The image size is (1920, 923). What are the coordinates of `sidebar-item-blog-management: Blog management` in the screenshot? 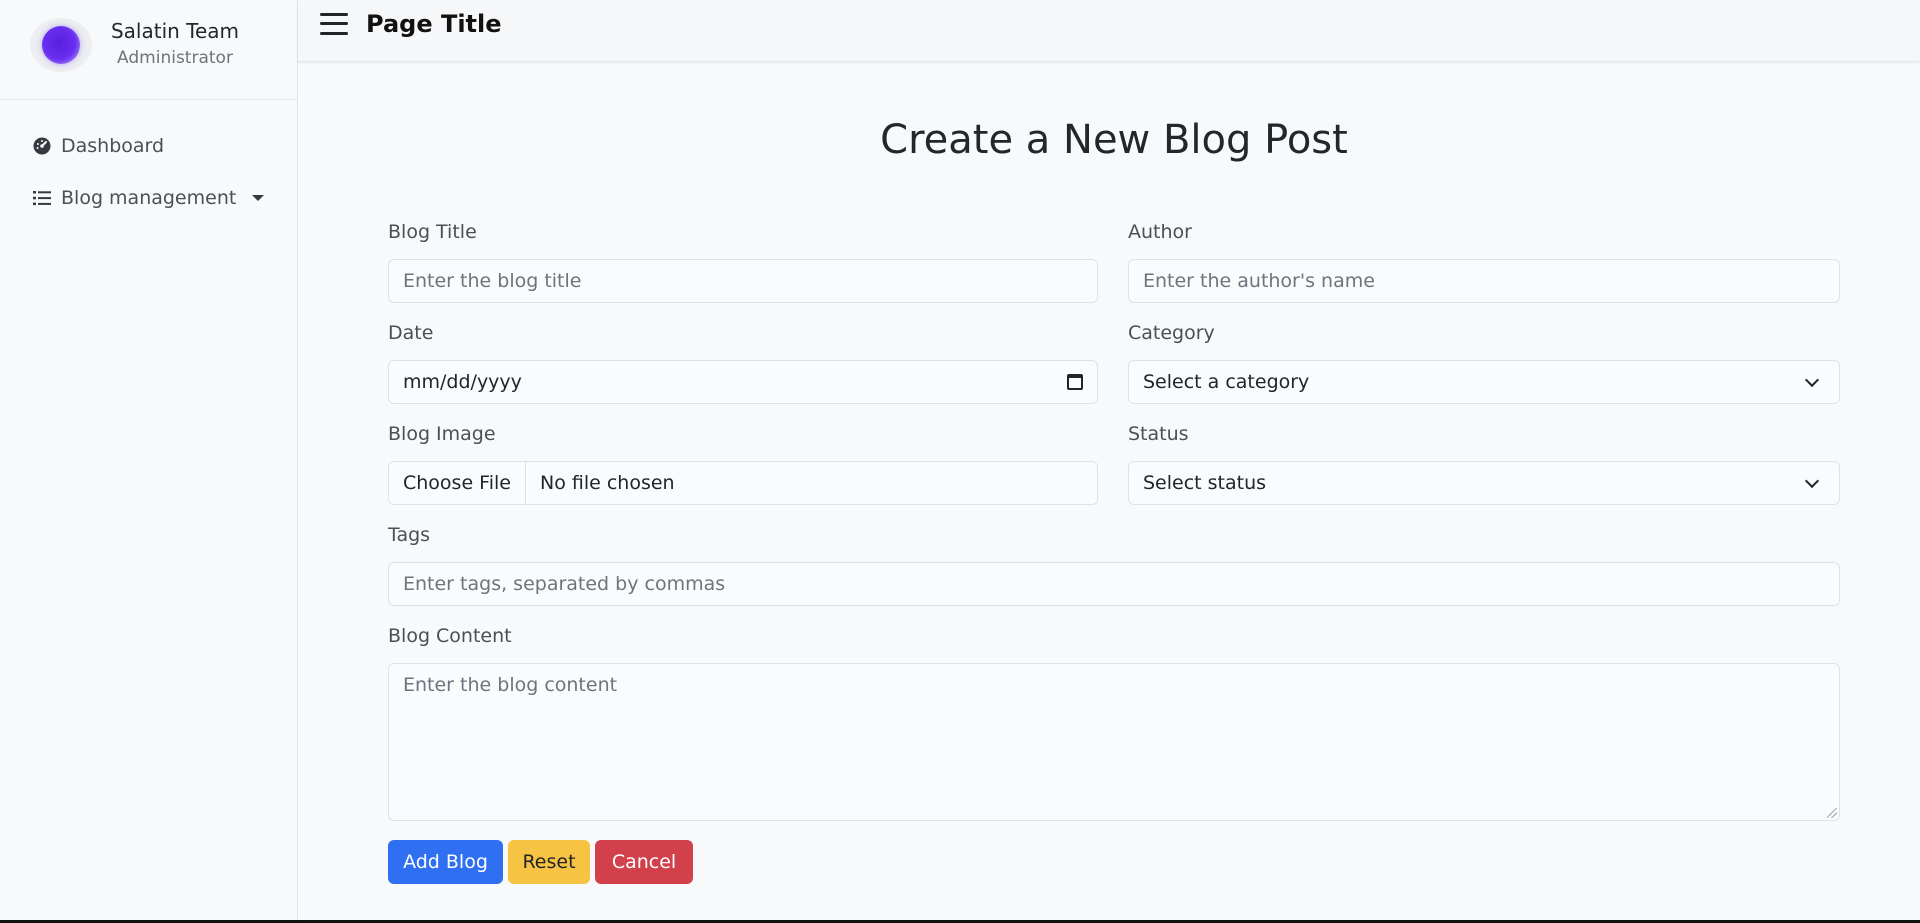 It's located at (148, 198).